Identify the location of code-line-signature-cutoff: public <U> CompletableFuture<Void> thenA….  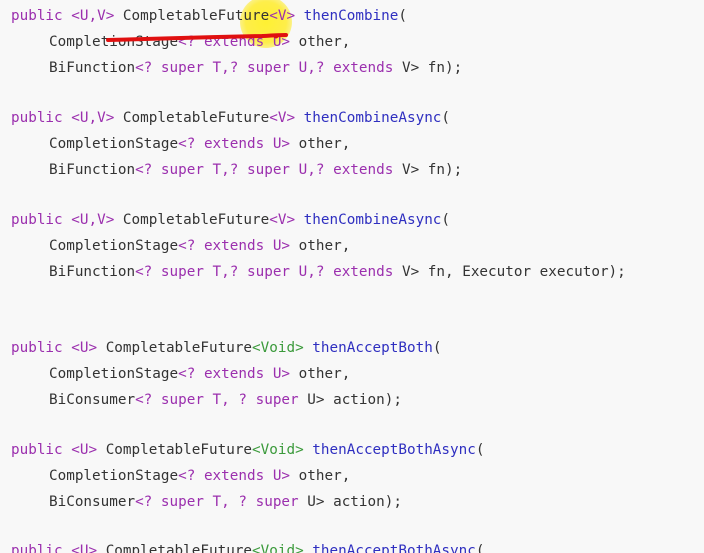
(247, 547).